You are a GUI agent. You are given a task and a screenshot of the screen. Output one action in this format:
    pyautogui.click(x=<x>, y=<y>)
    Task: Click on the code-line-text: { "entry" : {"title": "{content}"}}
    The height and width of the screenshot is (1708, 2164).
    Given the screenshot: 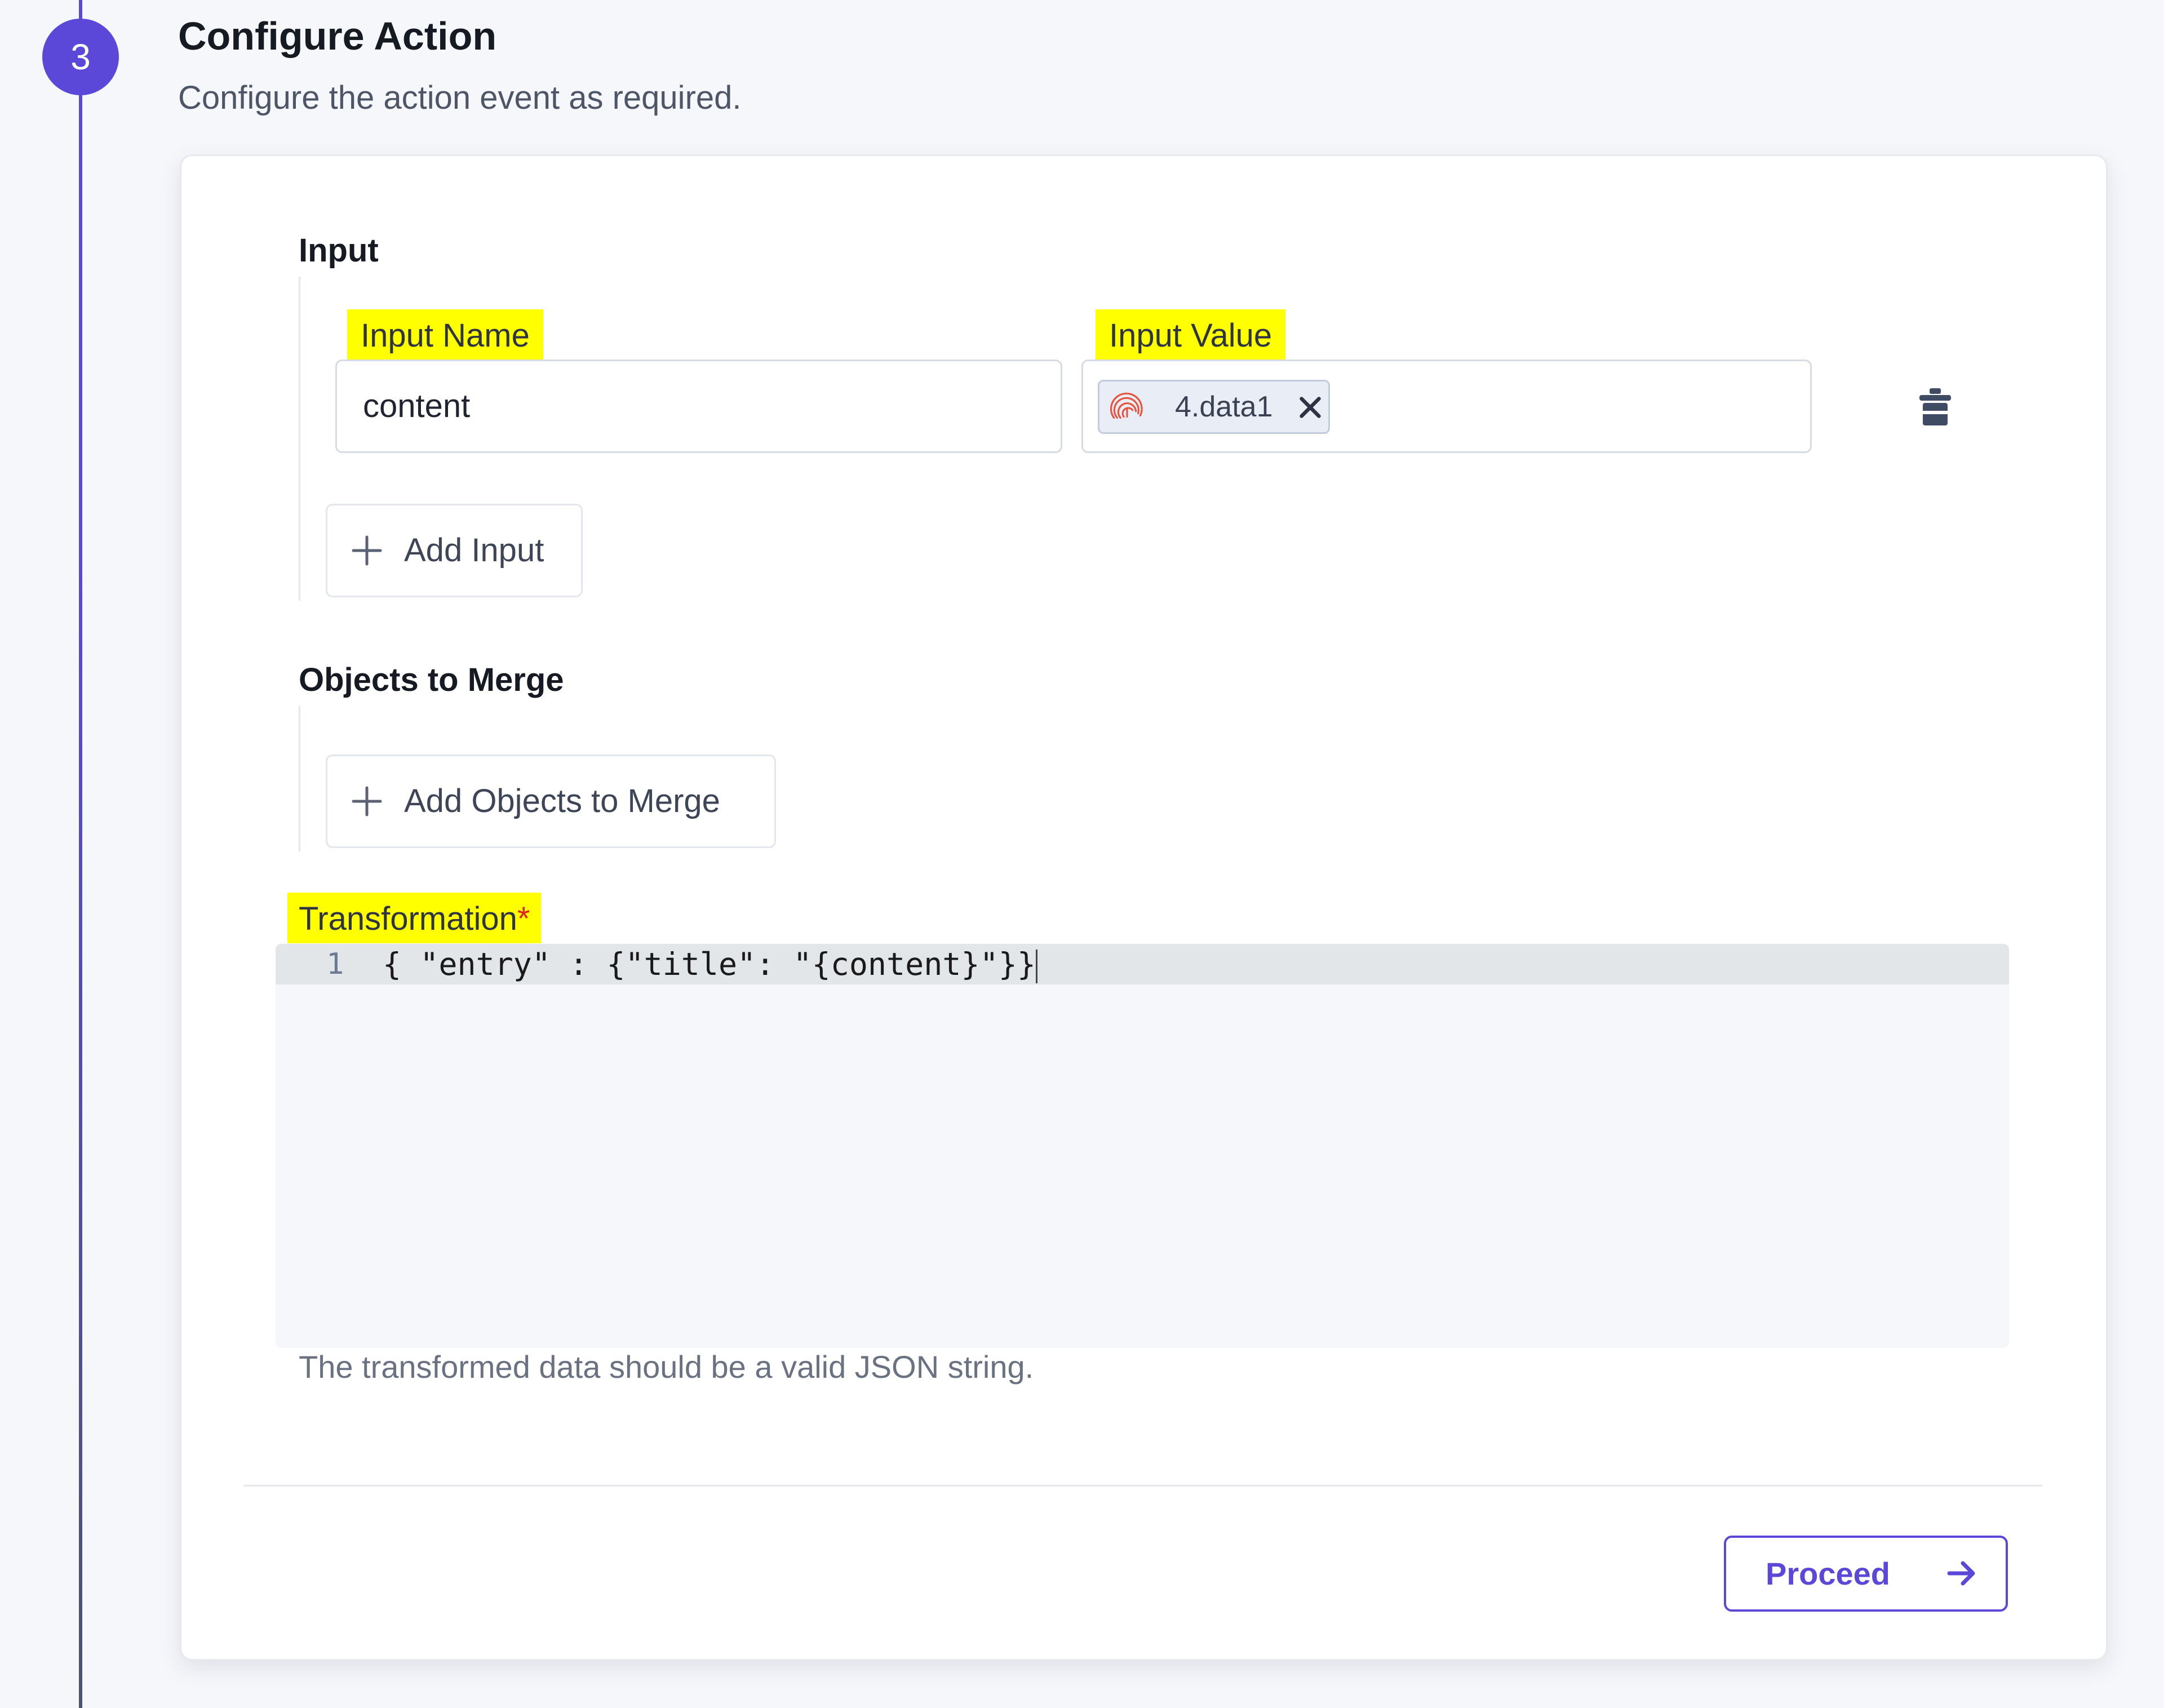 What is the action you would take?
    pyautogui.click(x=710, y=964)
    